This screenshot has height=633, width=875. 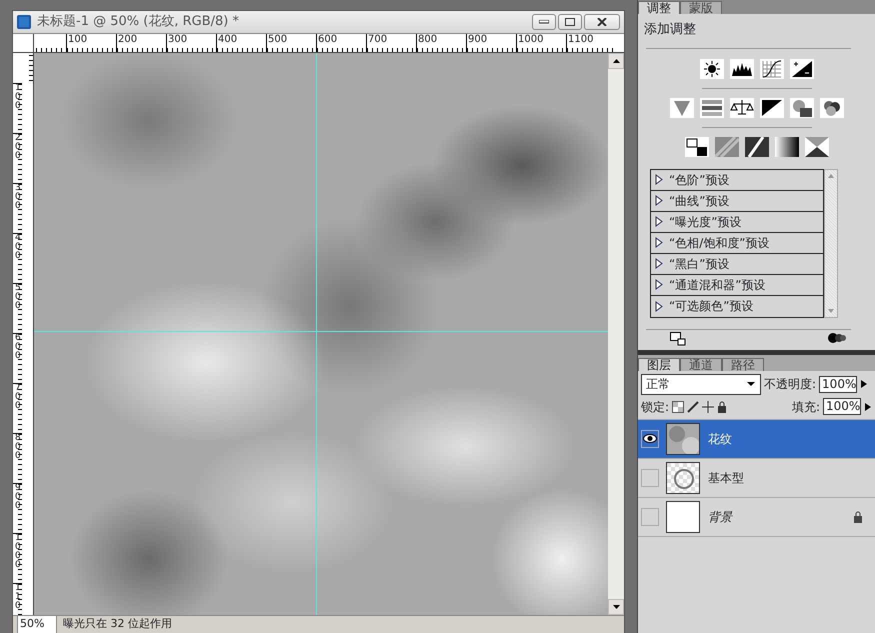 What do you see at coordinates (117, 624) in the screenshot?
I see `status-text: 曝光只在 32 位起作用` at bounding box center [117, 624].